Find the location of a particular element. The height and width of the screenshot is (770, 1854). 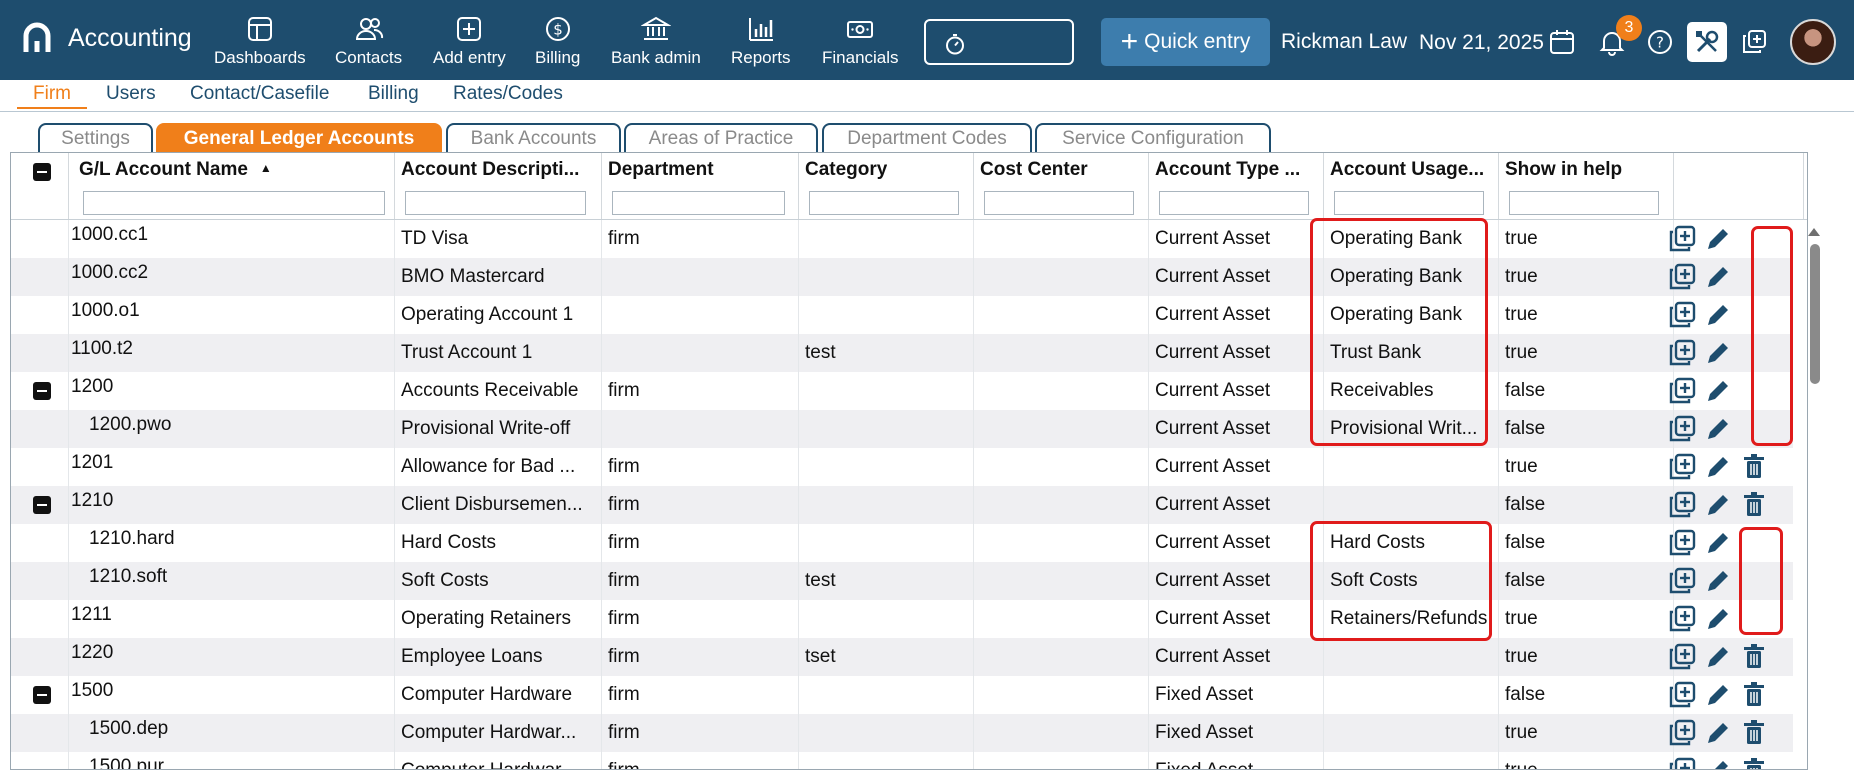

filter-category is located at coordinates (884, 203).